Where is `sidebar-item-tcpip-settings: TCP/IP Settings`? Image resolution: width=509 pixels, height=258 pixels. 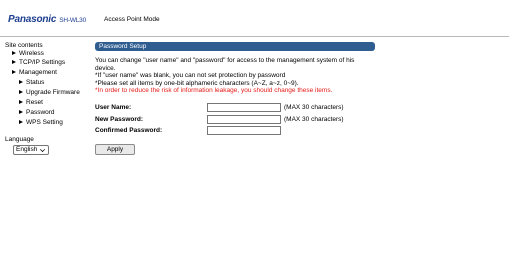
sidebar-item-tcpip-settings: TCP/IP Settings is located at coordinates (38, 62).